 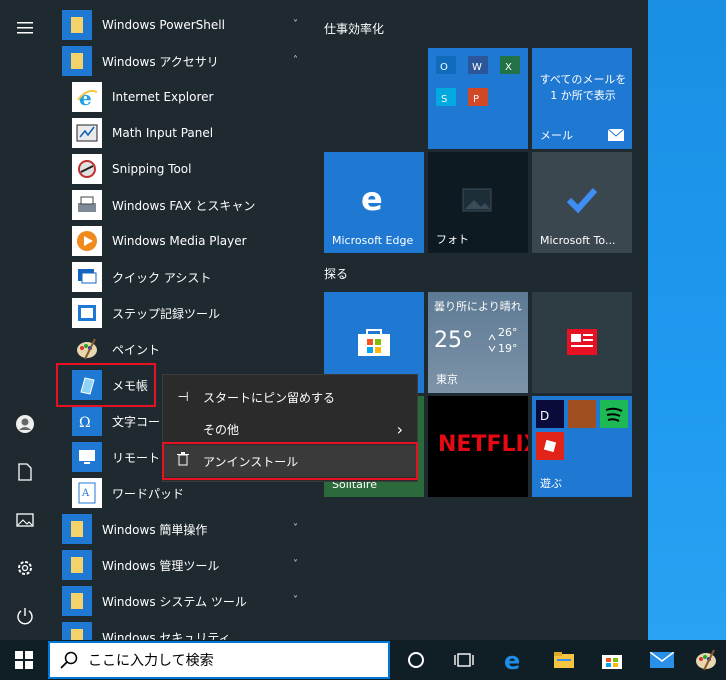 I want to click on pictures-icon, so click(x=25, y=520).